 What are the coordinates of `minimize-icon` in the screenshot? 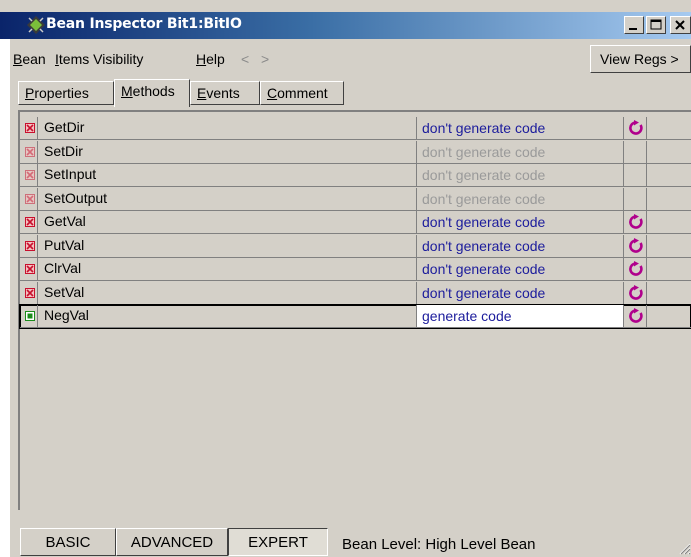 It's located at (633, 29).